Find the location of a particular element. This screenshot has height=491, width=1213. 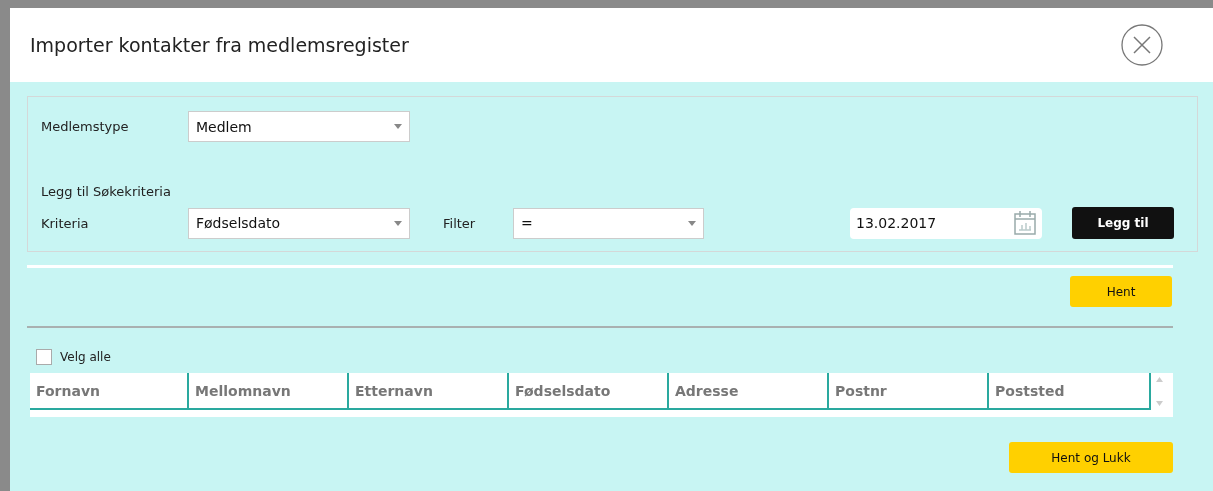

column-header: Postnr is located at coordinates (909, 390).